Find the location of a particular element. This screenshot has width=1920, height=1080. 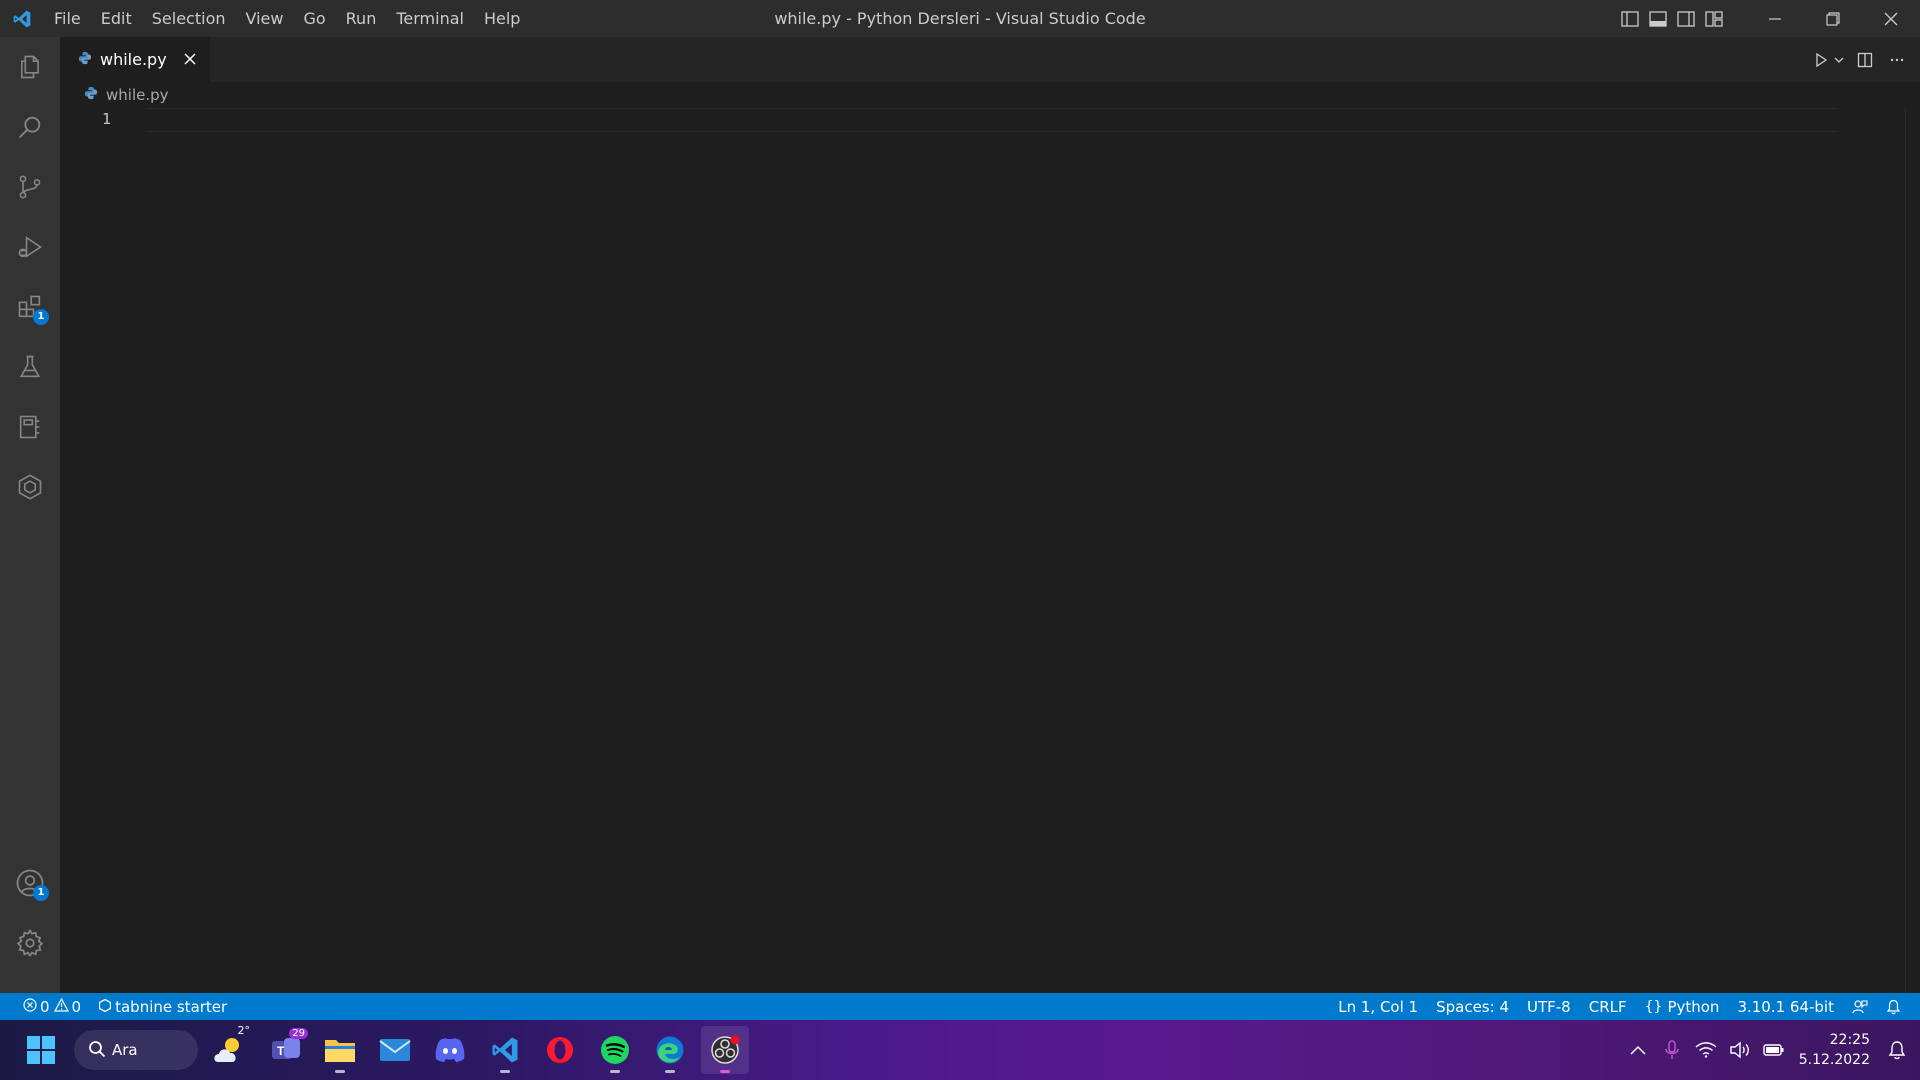

battery-icon is located at coordinates (1774, 1050).